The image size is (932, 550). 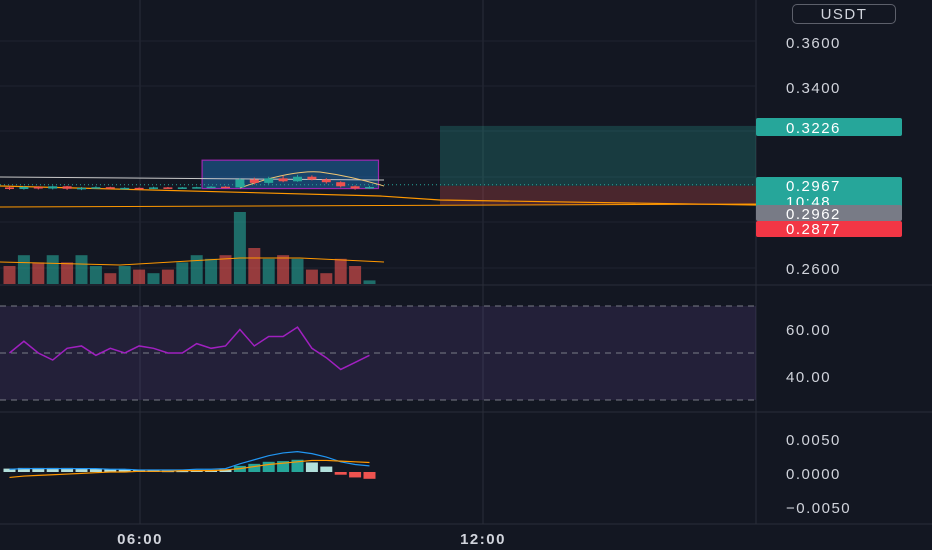 What do you see at coordinates (483, 539) in the screenshot?
I see `time-tick: 12:00` at bounding box center [483, 539].